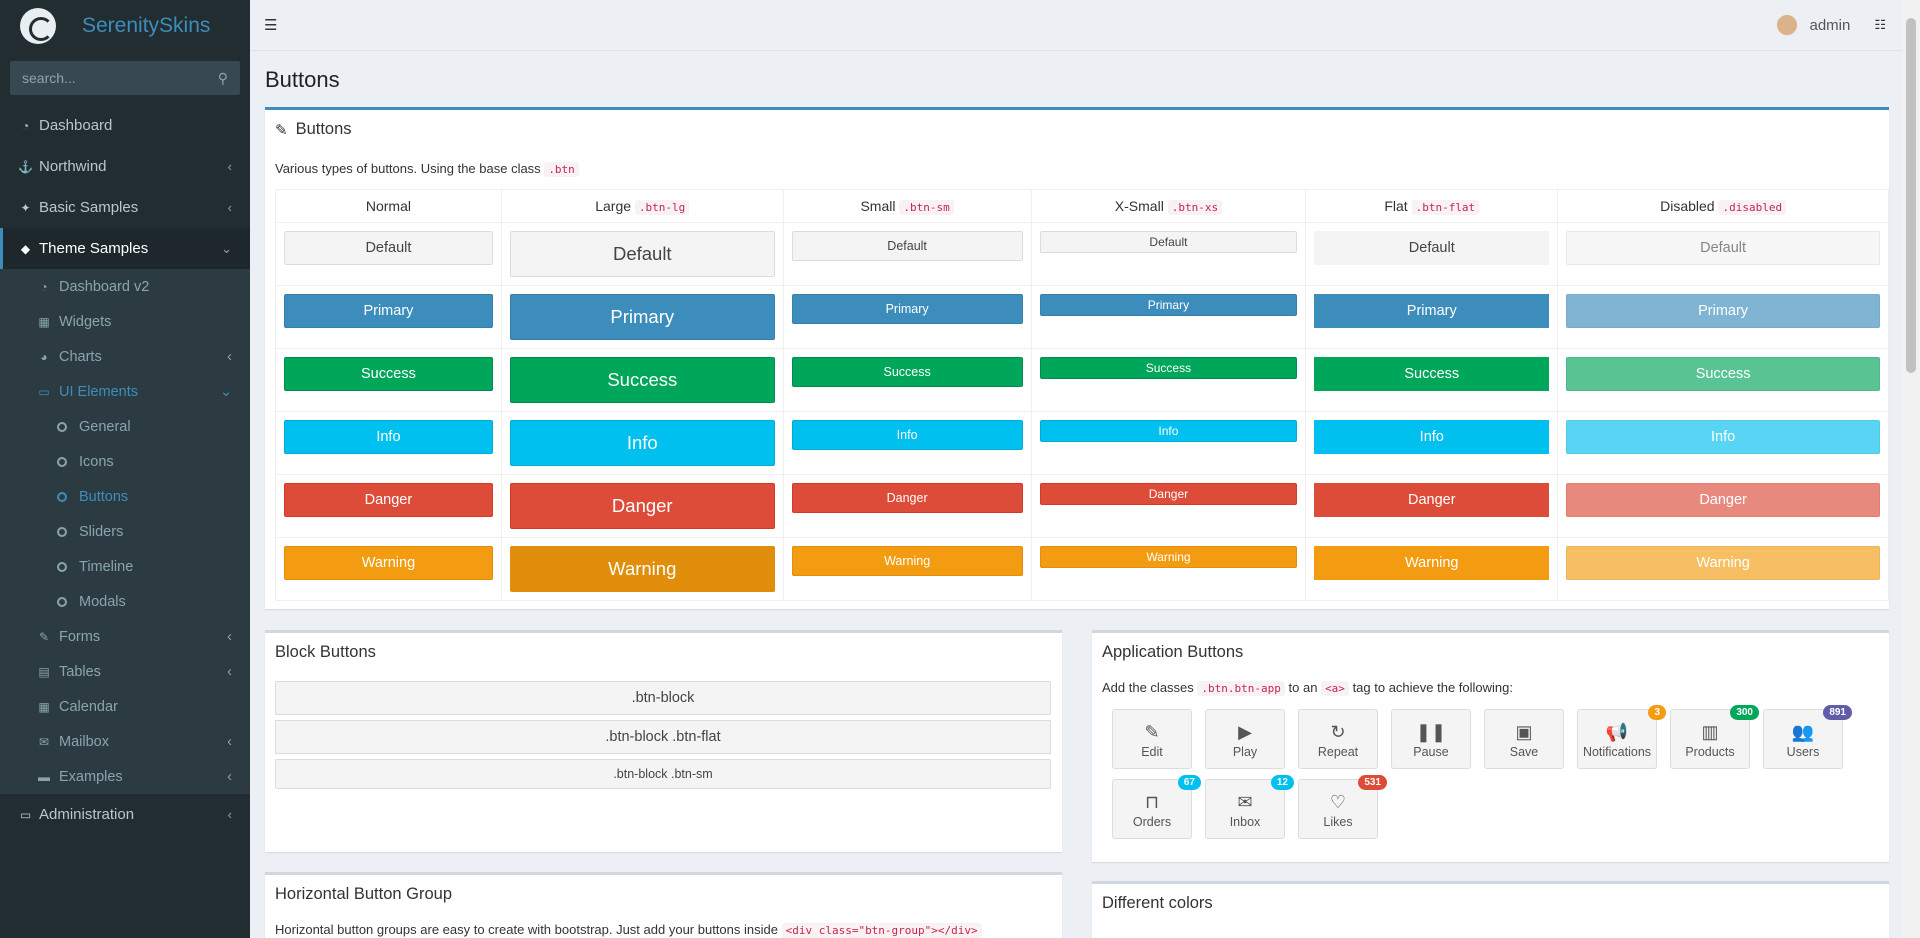 The image size is (1920, 938). I want to click on avatar, so click(1787, 25).